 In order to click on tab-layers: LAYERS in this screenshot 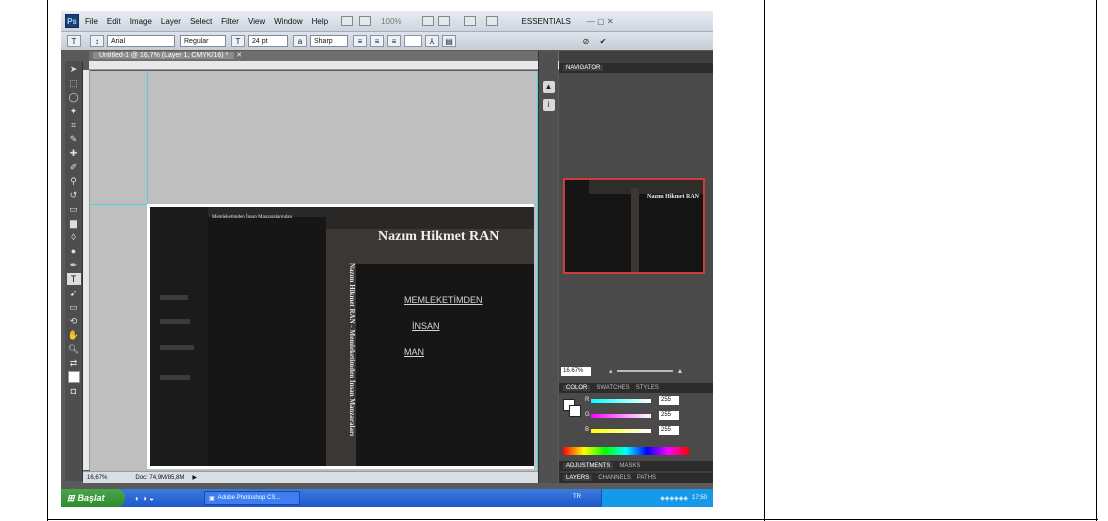, I will do `click(578, 478)`.